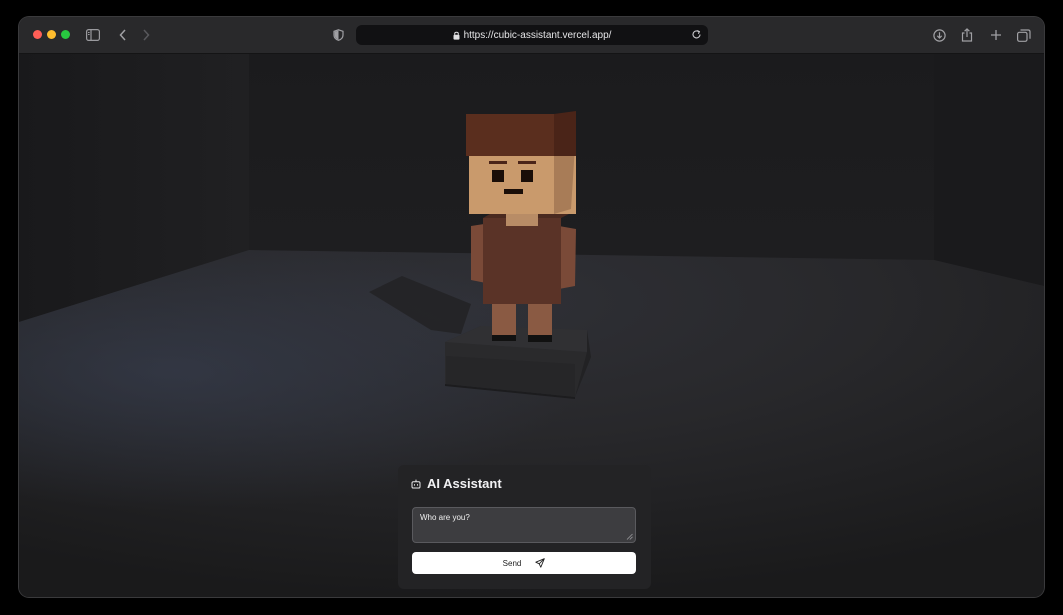 The height and width of the screenshot is (615, 1063). I want to click on minimize-window-button, so click(51, 34).